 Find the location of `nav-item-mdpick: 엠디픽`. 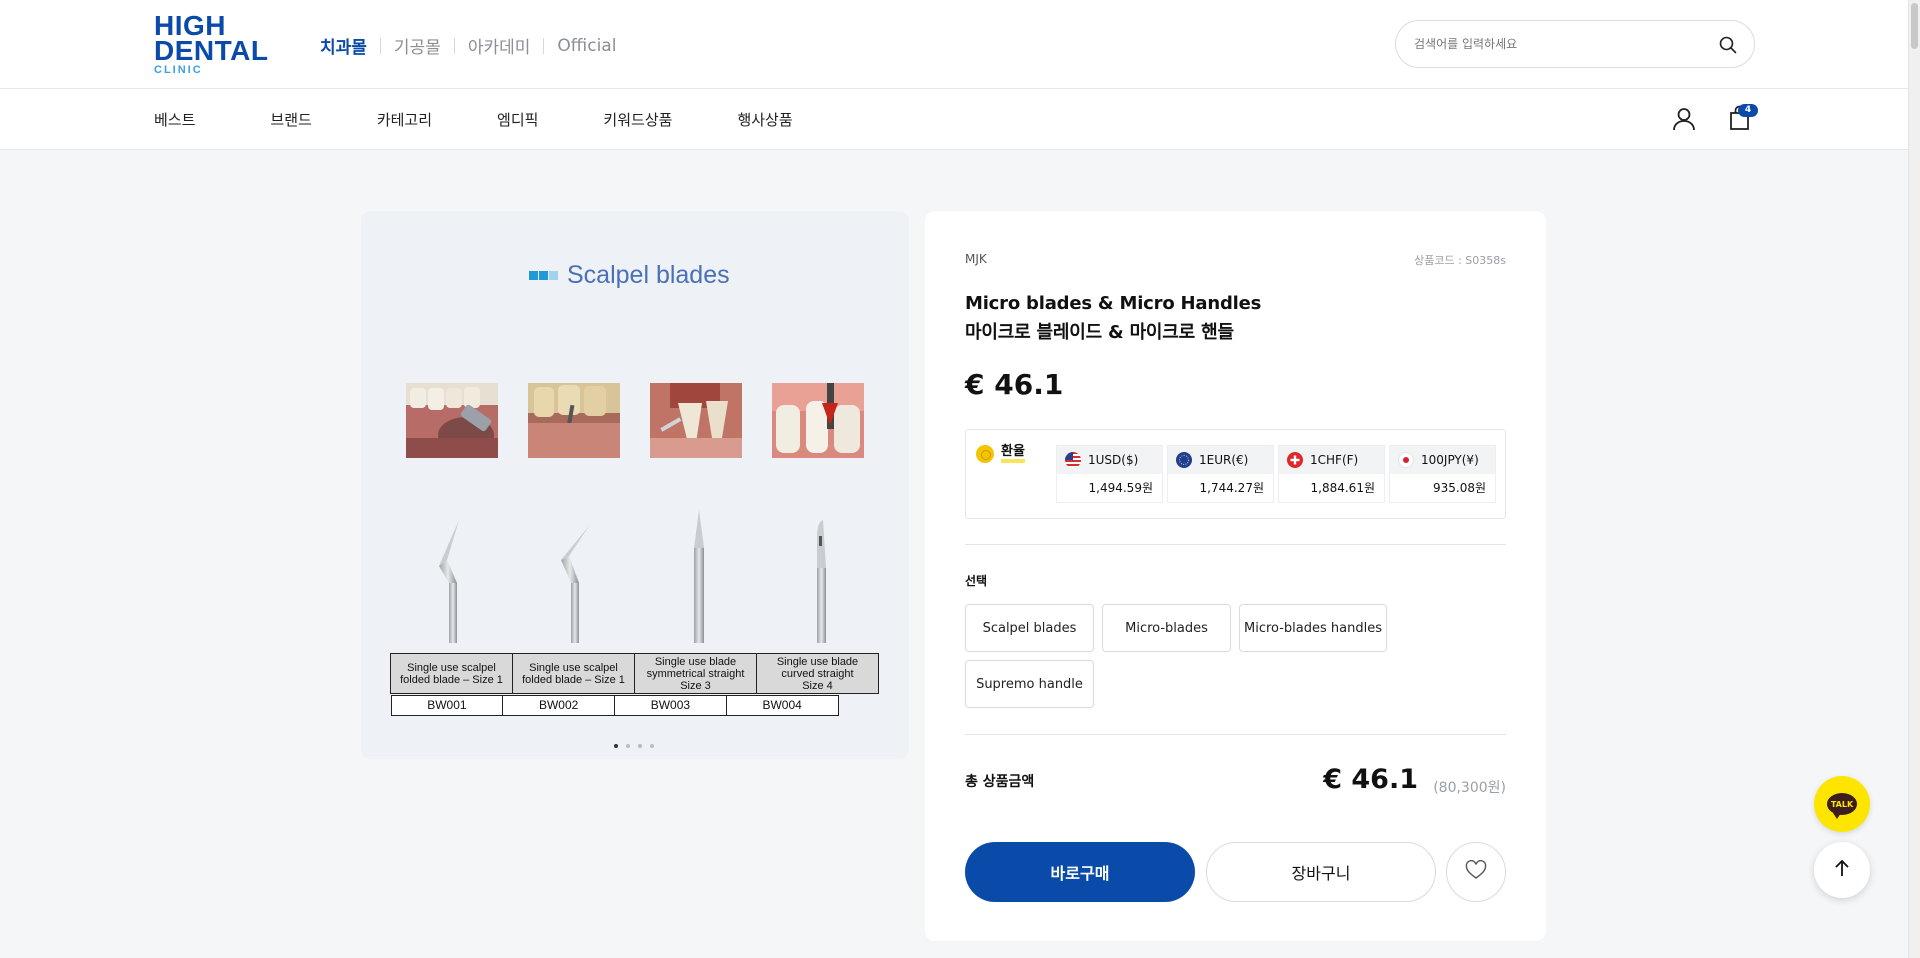

nav-item-mdpick: 엠디픽 is located at coordinates (517, 119).